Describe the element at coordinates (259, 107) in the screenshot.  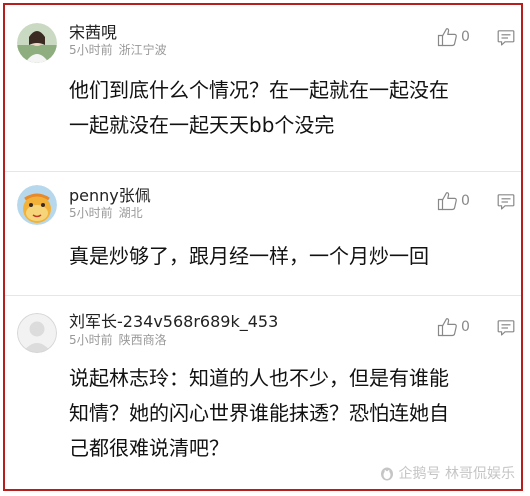
I see `comment-text: 他们到底什么个情况？在一起就在一起没在 一起就没在一起天天bb个没完` at that location.